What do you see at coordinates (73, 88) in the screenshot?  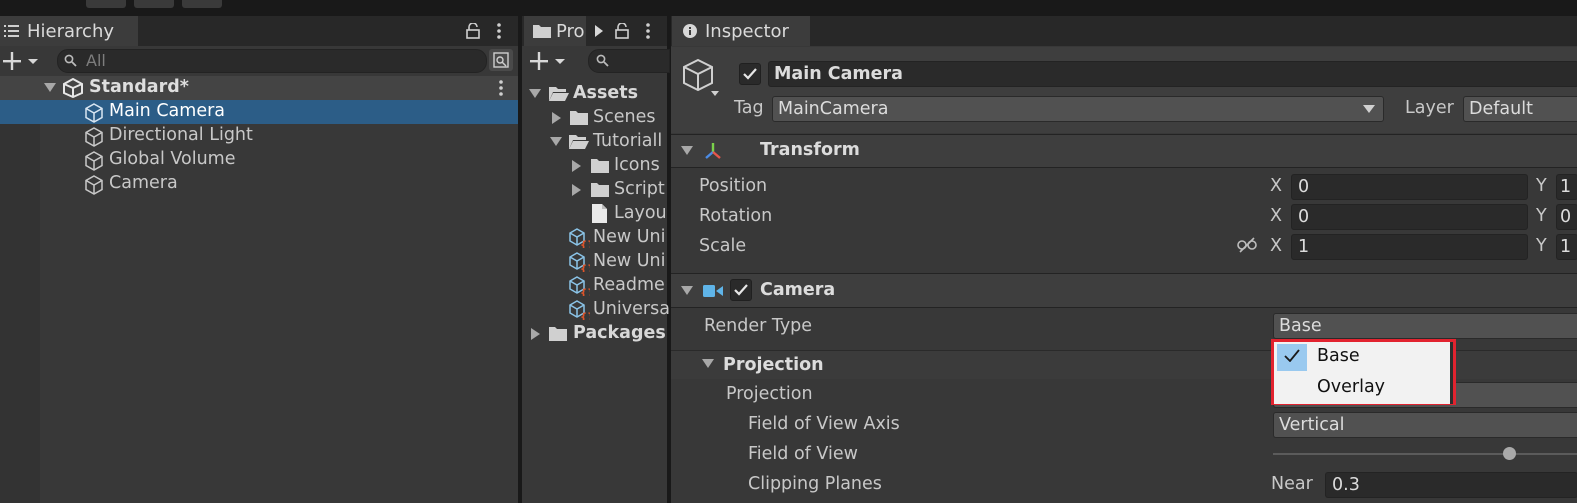 I see `unity-scene-icon` at bounding box center [73, 88].